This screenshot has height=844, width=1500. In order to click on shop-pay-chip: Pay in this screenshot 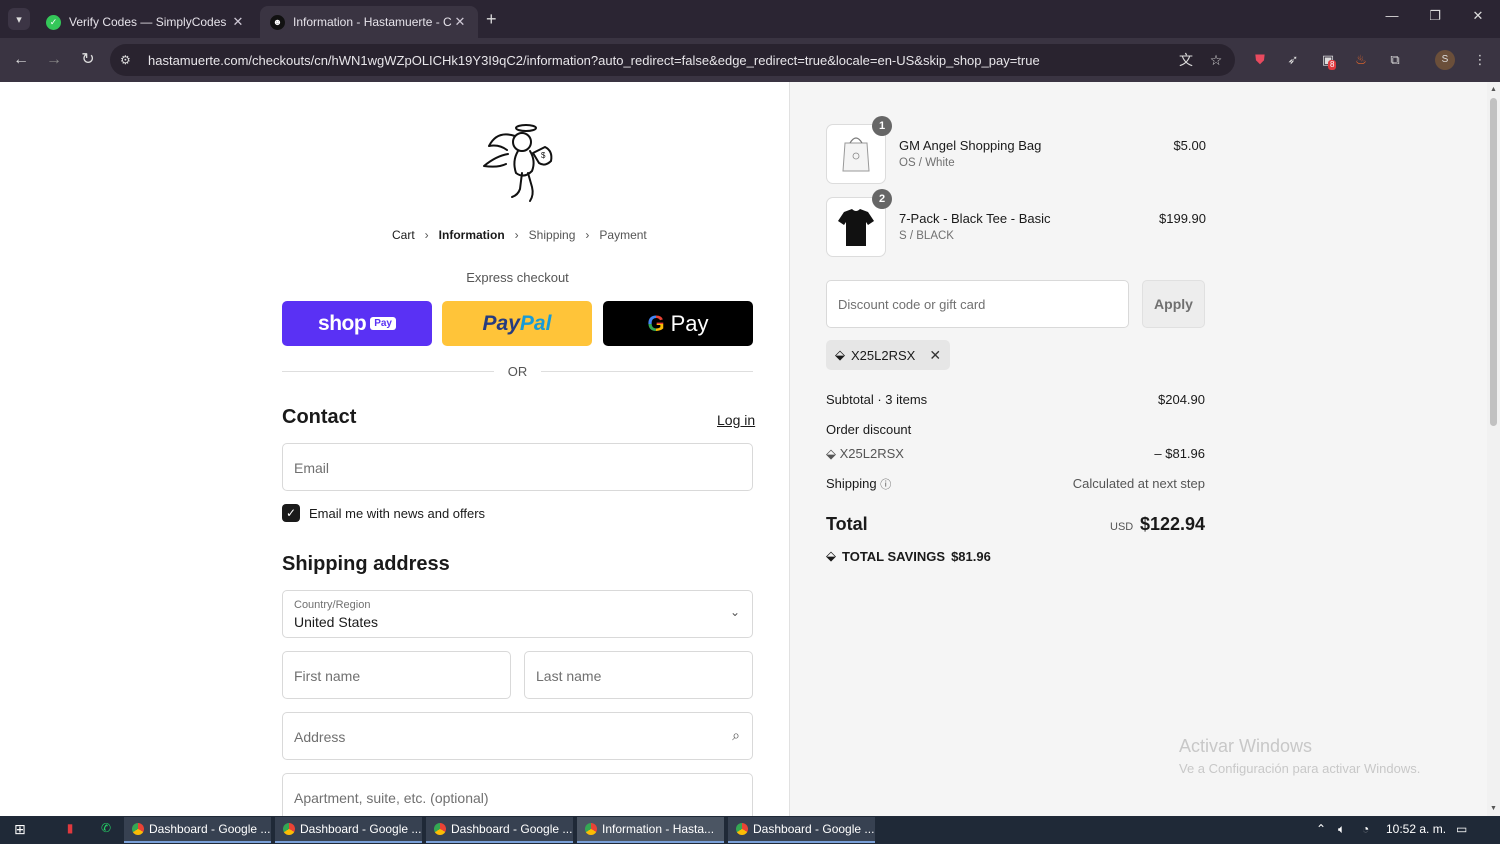, I will do `click(383, 323)`.